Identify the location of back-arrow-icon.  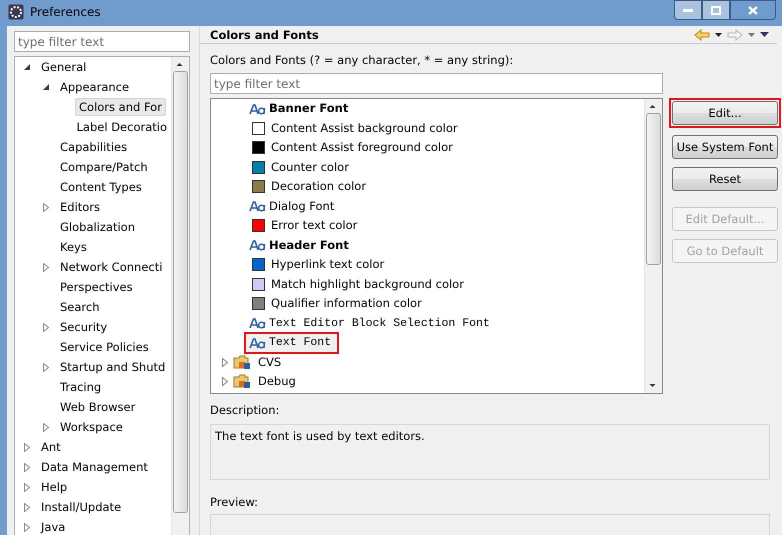
(702, 34).